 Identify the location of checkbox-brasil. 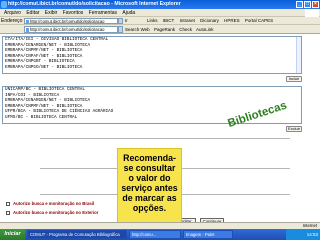
(8, 203).